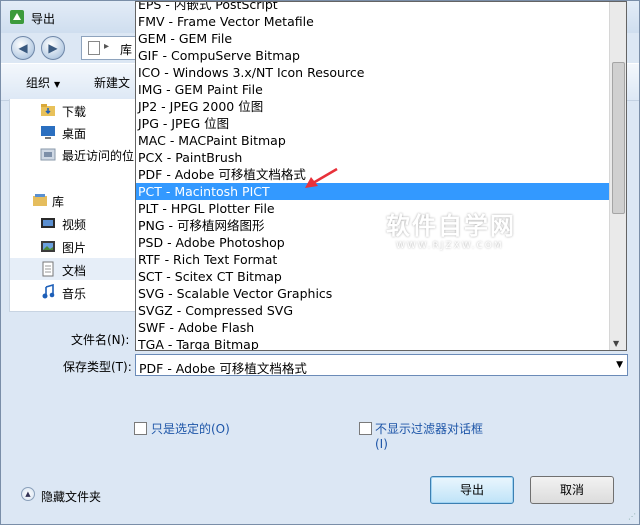  What do you see at coordinates (223, 368) in the screenshot?
I see `filetype-value: PDF - Adobe 可移植文档格式` at bounding box center [223, 368].